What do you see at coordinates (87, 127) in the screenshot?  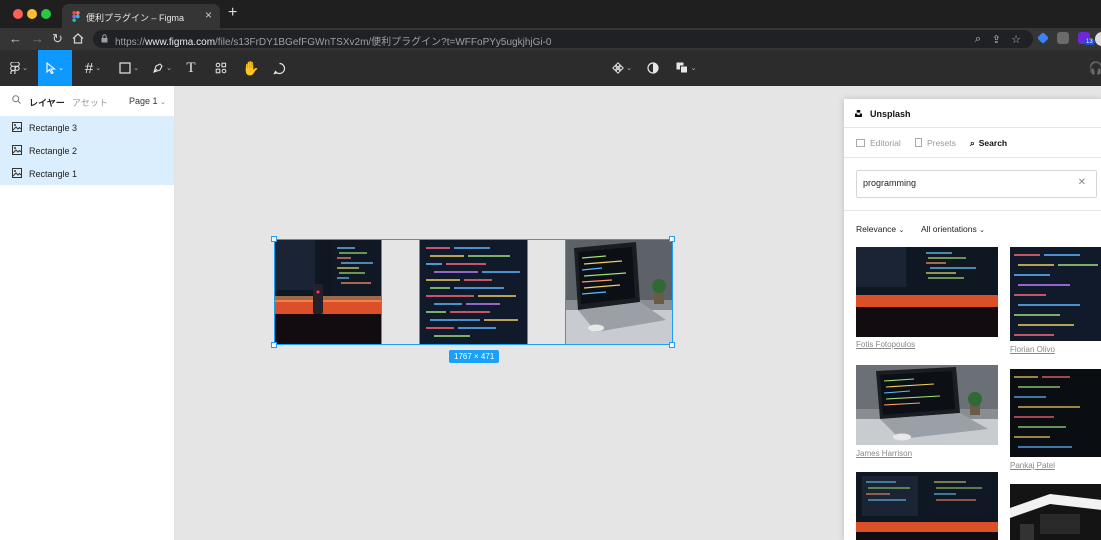 I see `layer-item: Rectangle 3` at bounding box center [87, 127].